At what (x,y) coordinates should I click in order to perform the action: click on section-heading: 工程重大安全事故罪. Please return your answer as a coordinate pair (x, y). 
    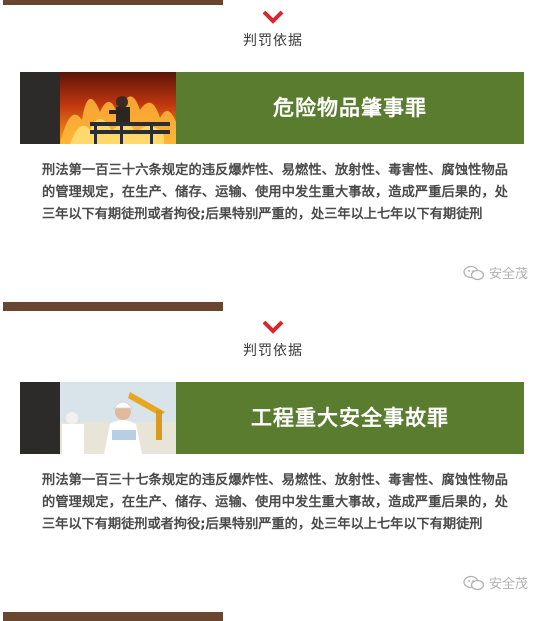
    Looking at the image, I should click on (350, 418).